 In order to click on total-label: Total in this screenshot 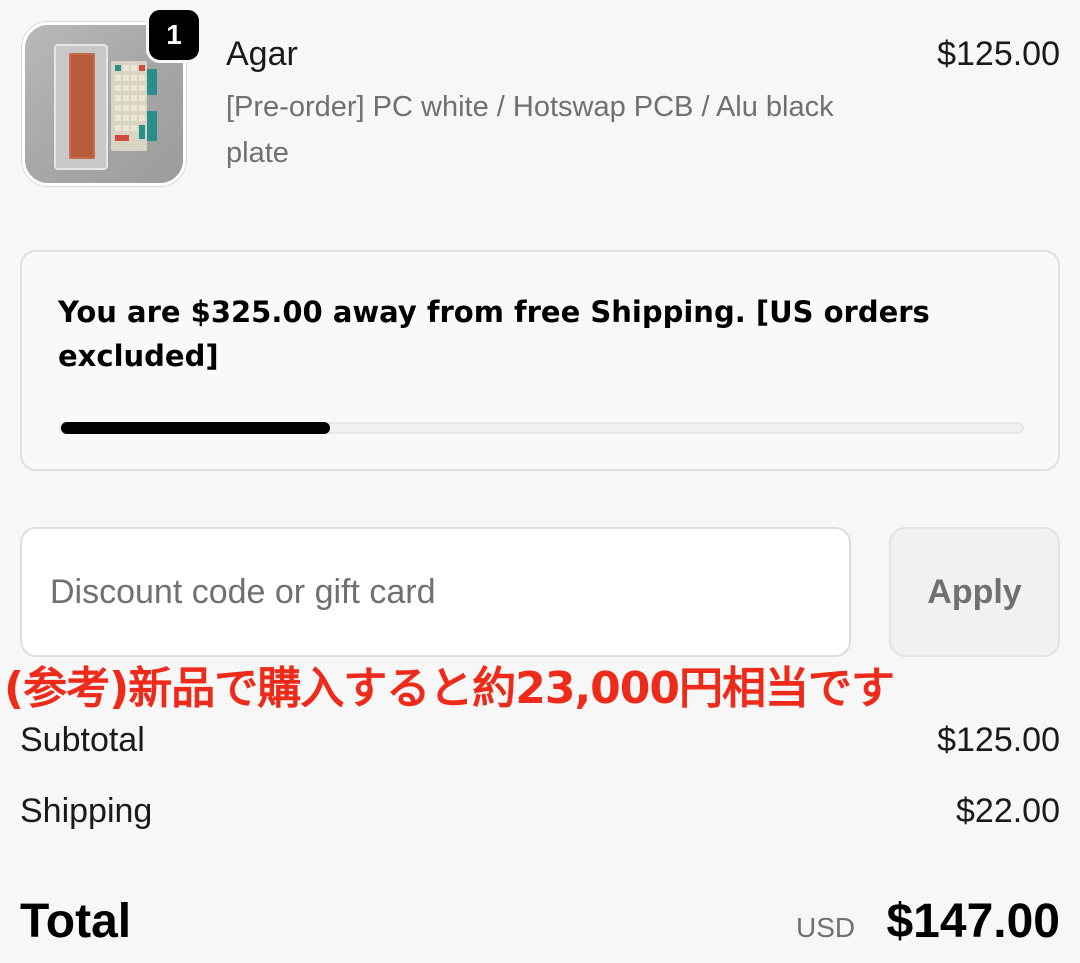, I will do `click(76, 921)`.